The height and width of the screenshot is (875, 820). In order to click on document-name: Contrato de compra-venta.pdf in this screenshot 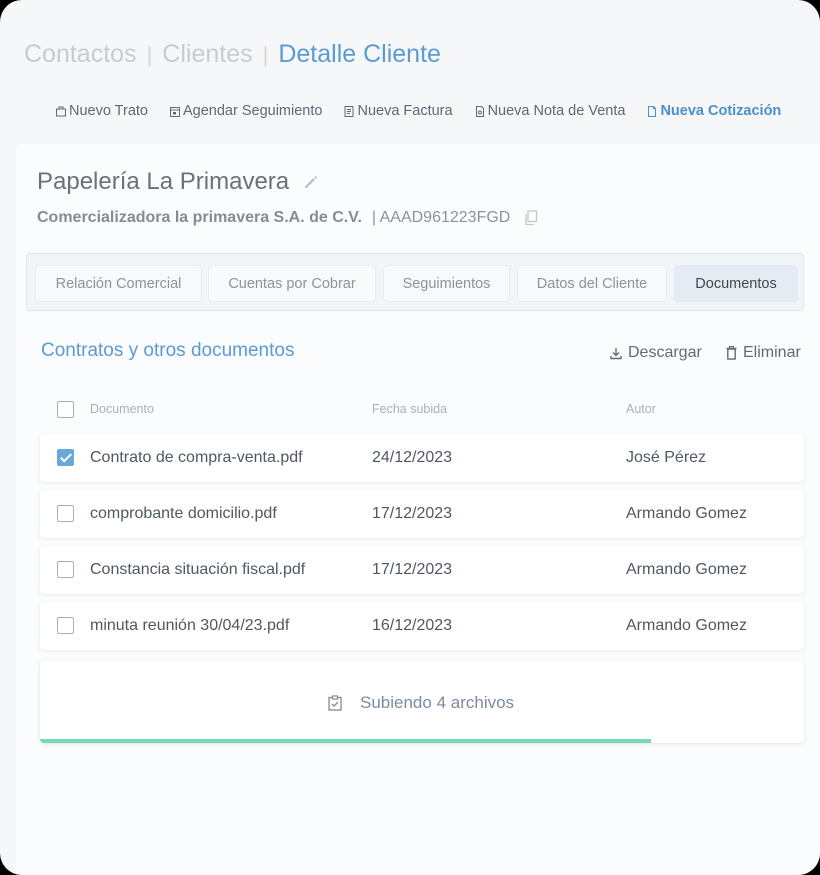, I will do `click(196, 458)`.